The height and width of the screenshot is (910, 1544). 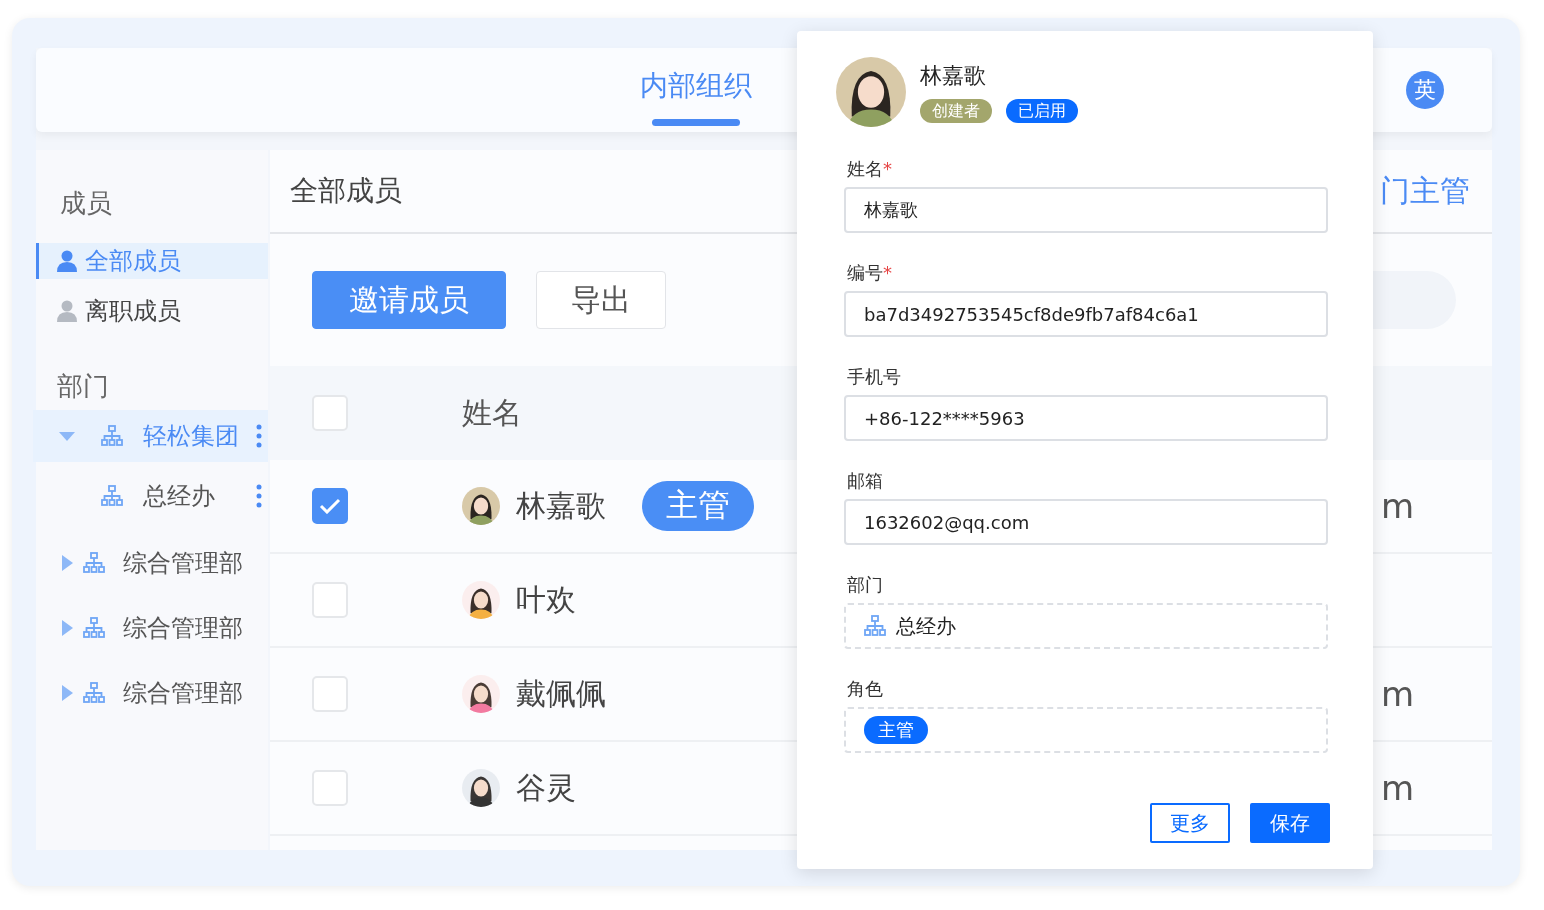 What do you see at coordinates (1086, 730) in the screenshot?
I see `role-field: 主管` at bounding box center [1086, 730].